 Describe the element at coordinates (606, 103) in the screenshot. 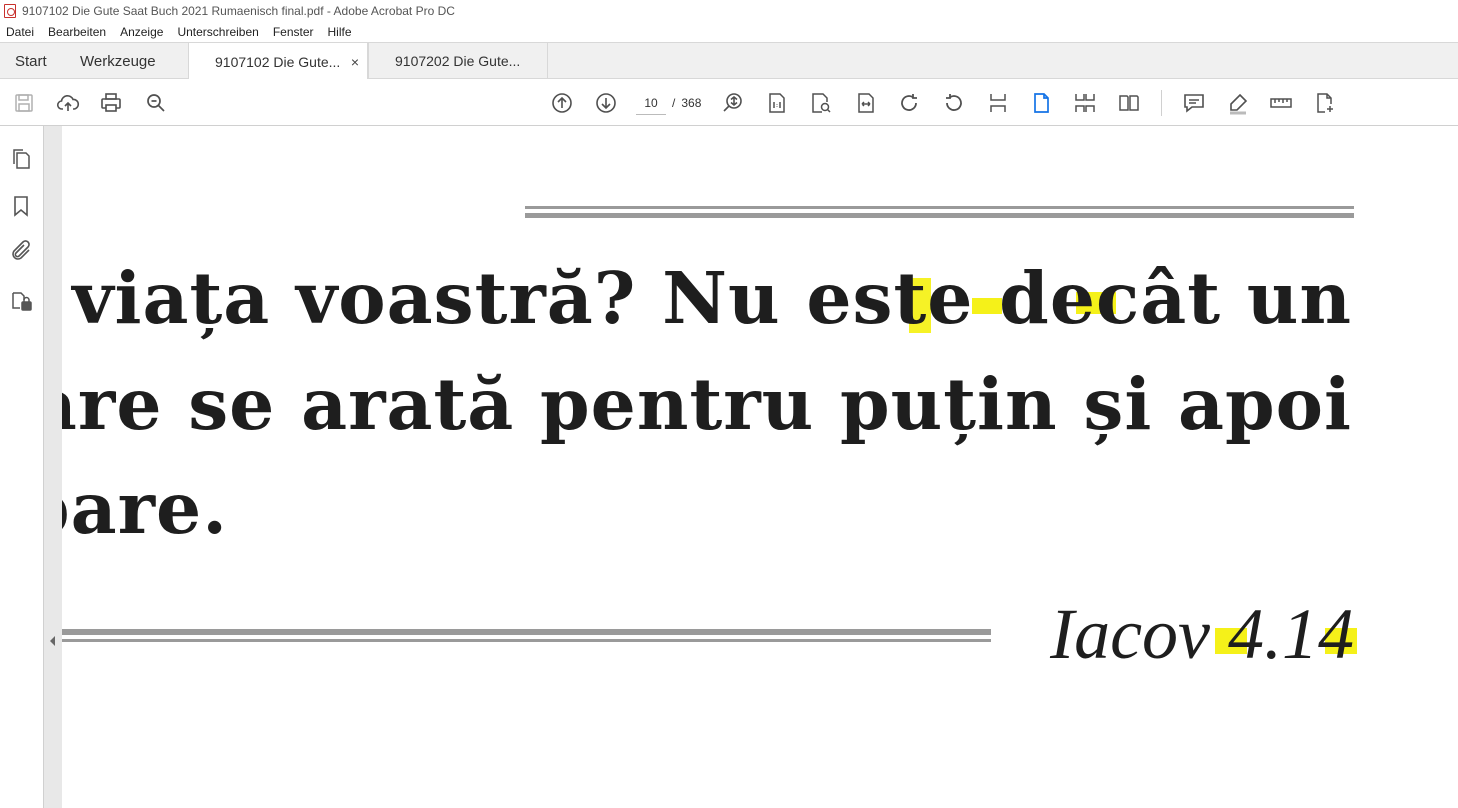

I see `page-down-icon` at that location.